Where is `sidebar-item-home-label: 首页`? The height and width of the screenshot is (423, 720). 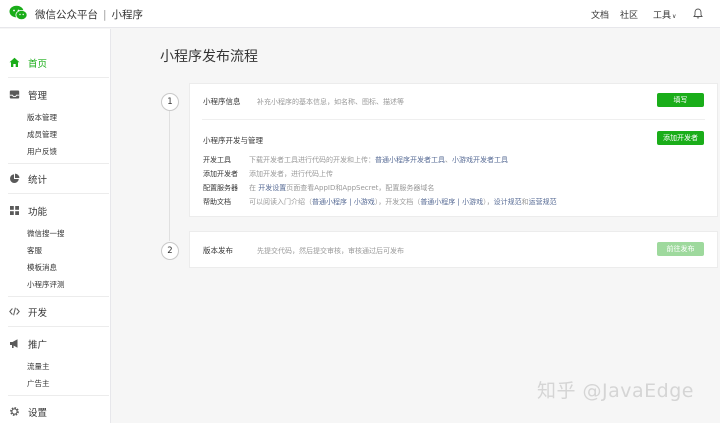 sidebar-item-home-label: 首页 is located at coordinates (38, 64).